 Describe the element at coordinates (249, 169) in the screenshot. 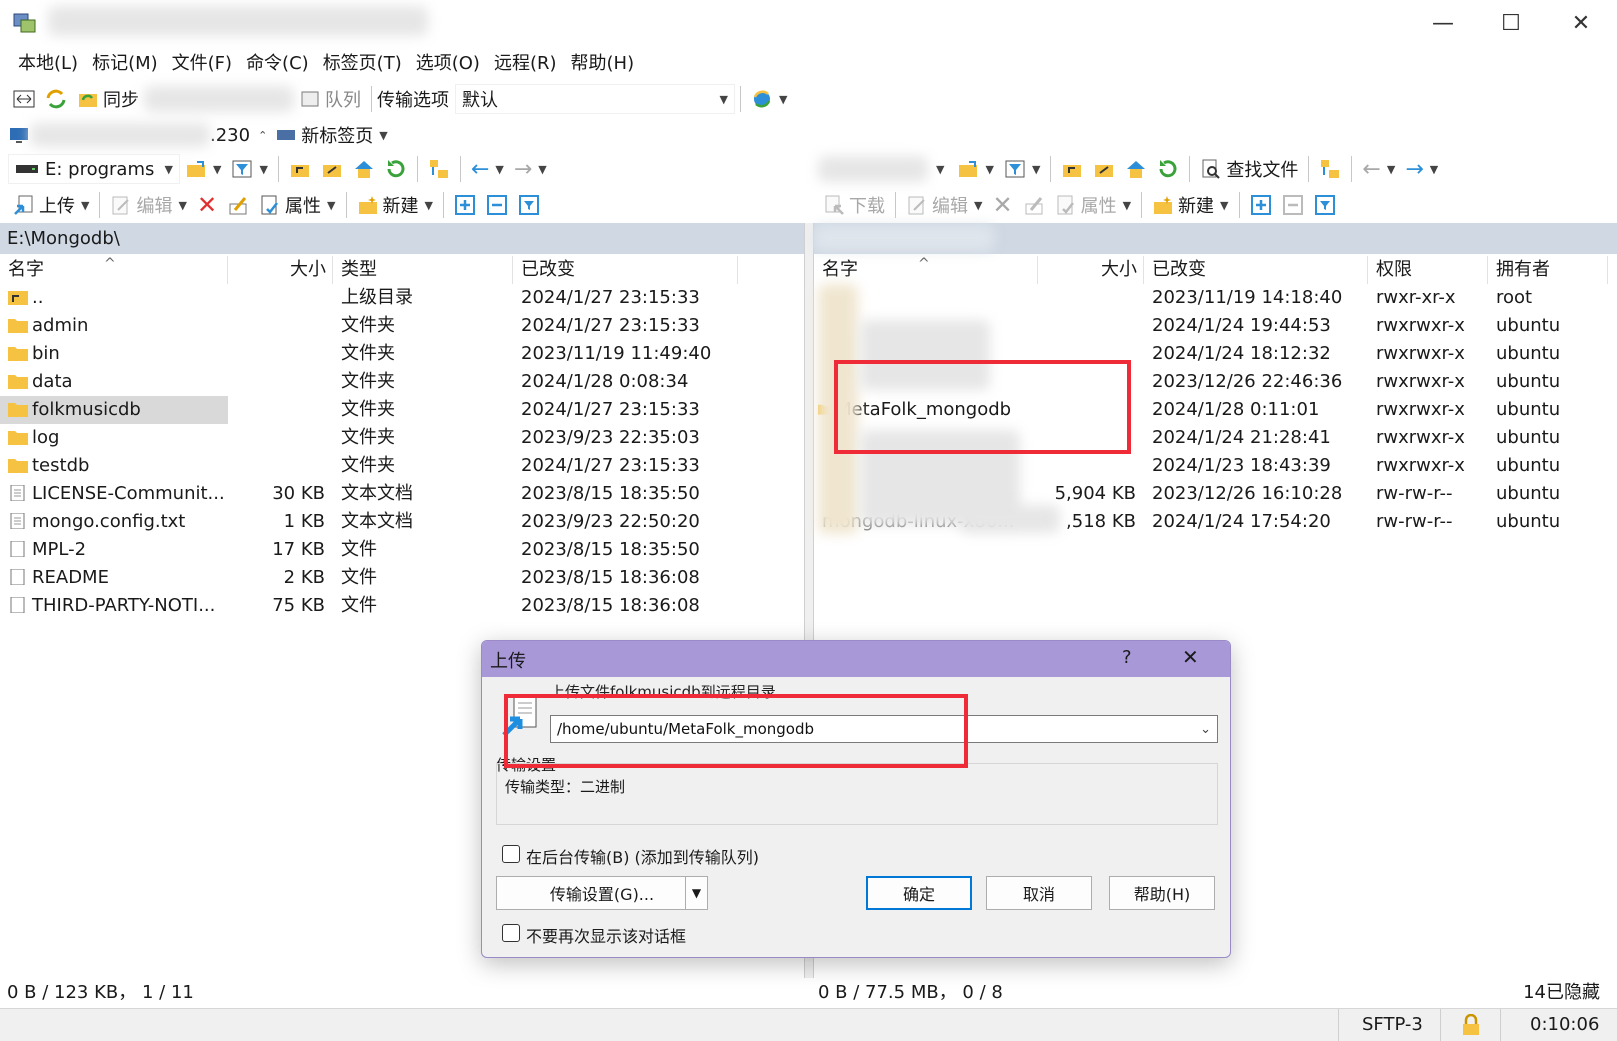

I see `local-filter-button: ▼` at that location.